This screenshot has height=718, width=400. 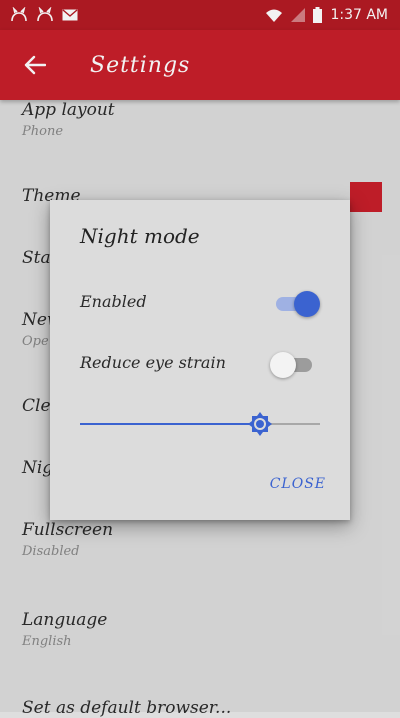 What do you see at coordinates (170, 424) in the screenshot?
I see `slider-fill` at bounding box center [170, 424].